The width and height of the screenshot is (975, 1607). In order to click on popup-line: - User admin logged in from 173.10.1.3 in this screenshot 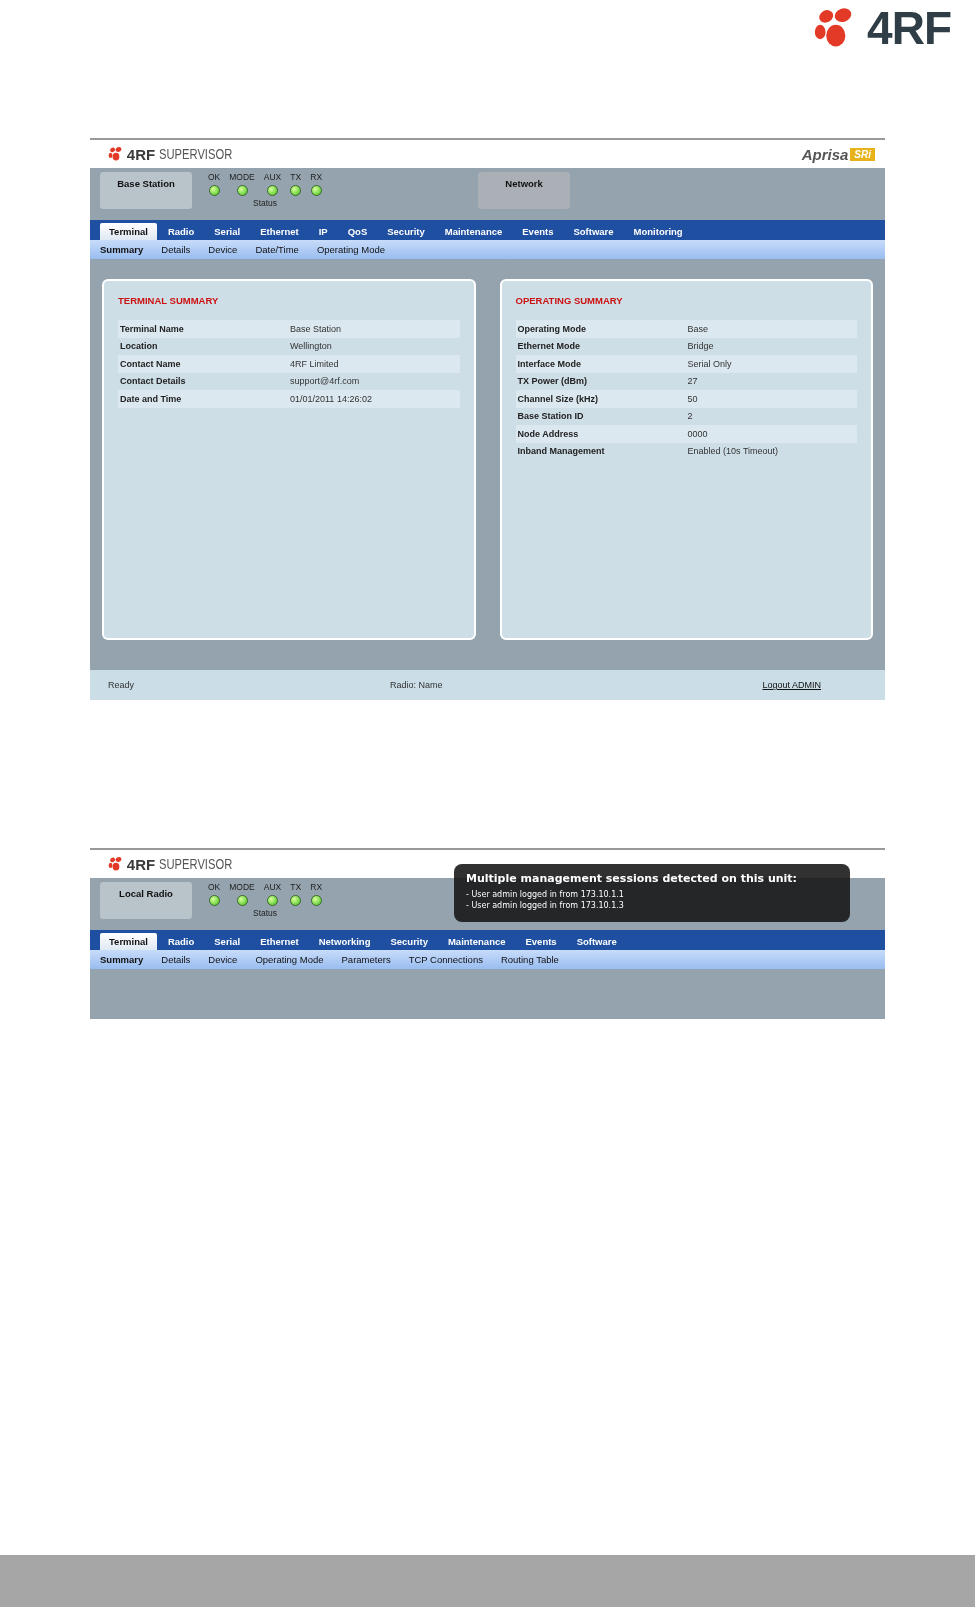, I will do `click(545, 905)`.